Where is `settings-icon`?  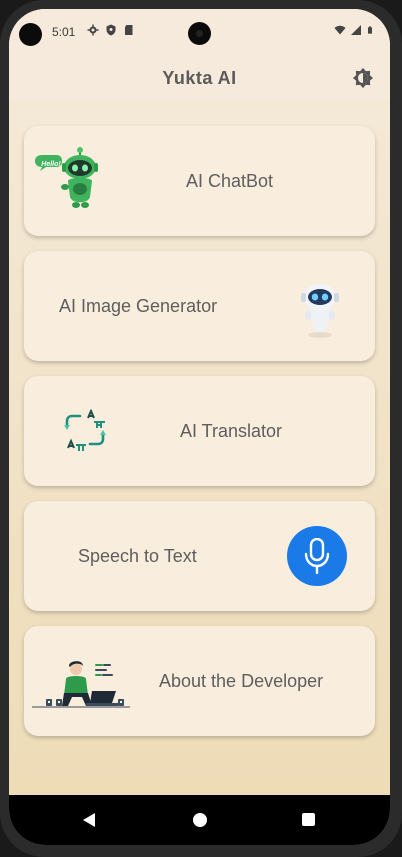 settings-icon is located at coordinates (93, 30).